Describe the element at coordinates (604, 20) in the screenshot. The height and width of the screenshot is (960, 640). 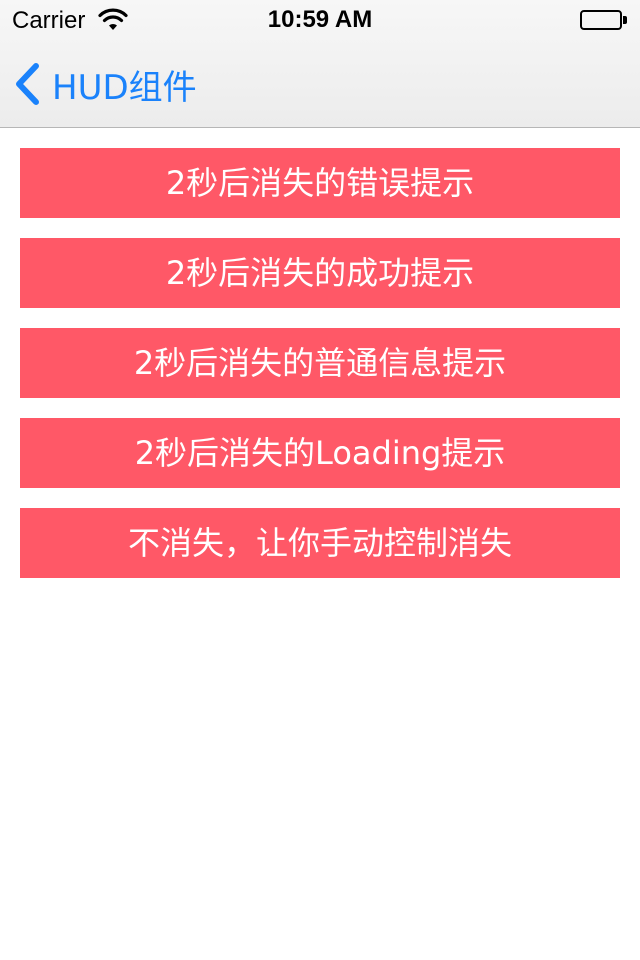
I see `battery-icon` at that location.